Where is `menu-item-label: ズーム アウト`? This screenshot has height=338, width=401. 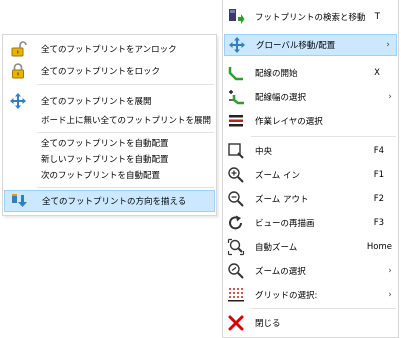
menu-item-label: ズーム アウト is located at coordinates (282, 200).